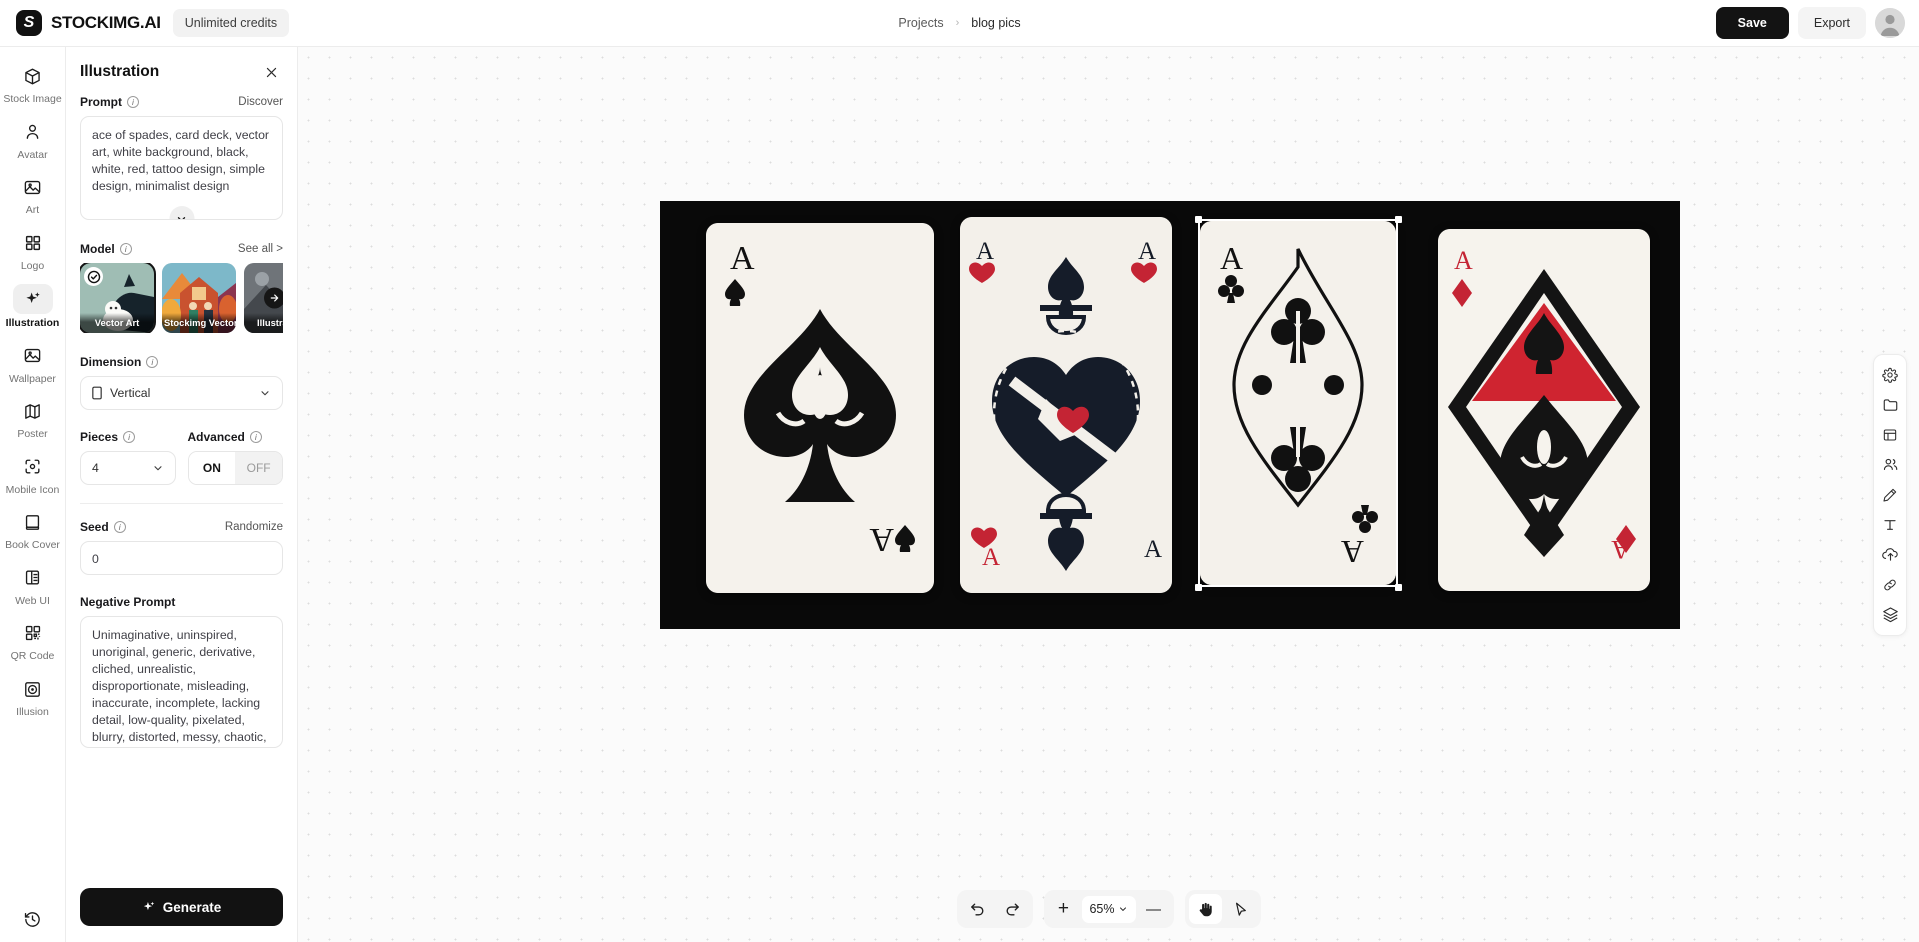  I want to click on pieces-value: 4, so click(95, 468).